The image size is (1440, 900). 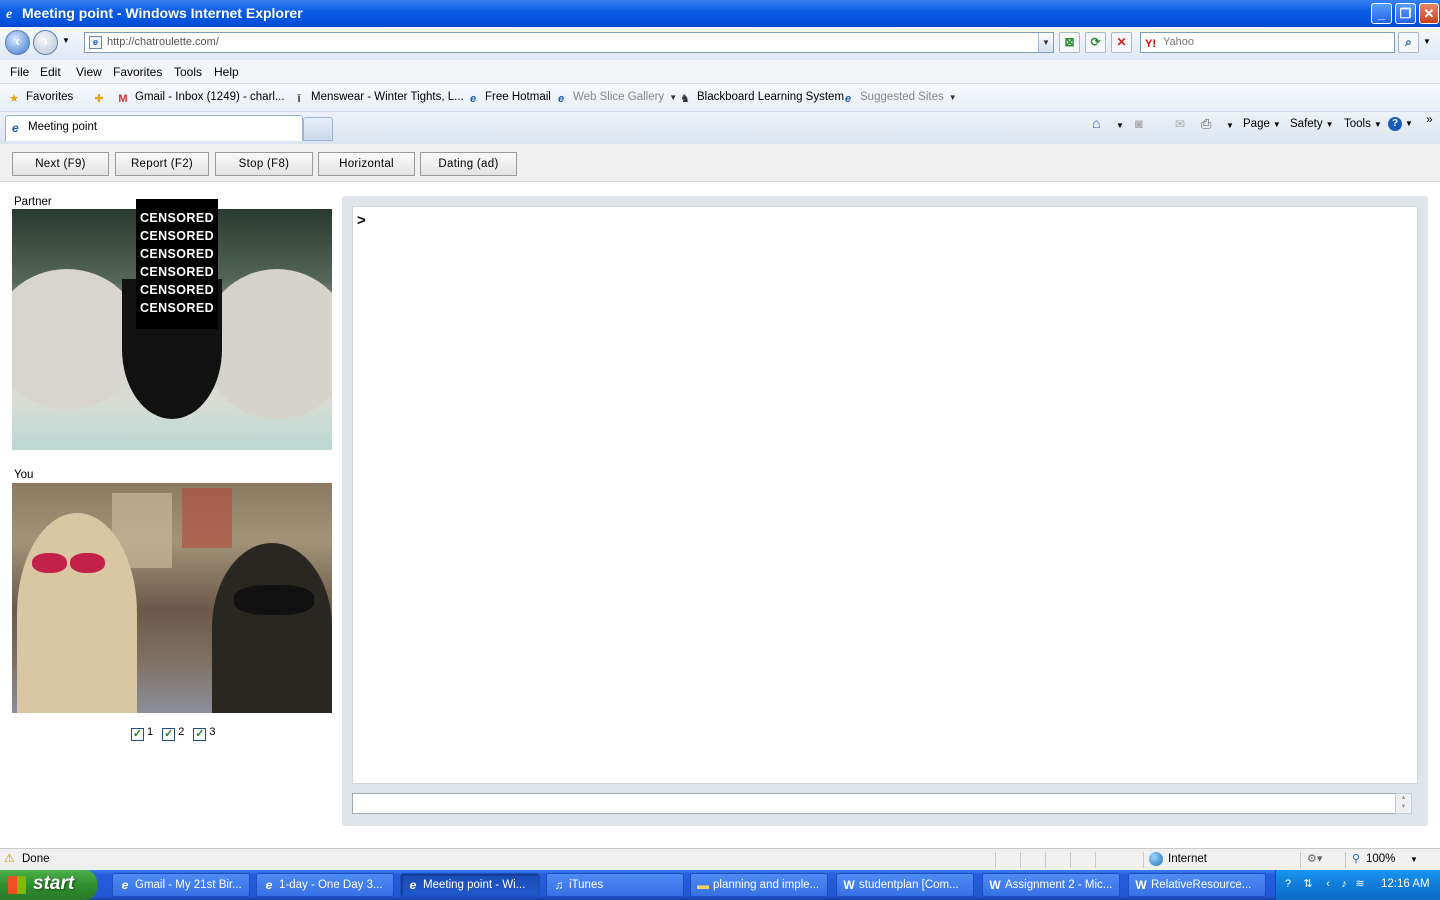 What do you see at coordinates (17, 885) in the screenshot?
I see `windows-logo-icon` at bounding box center [17, 885].